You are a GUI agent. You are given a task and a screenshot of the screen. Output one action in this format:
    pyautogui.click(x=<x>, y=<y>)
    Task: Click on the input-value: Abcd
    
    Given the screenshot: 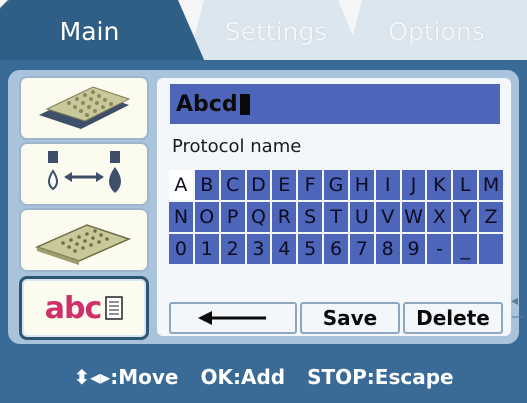 What is the action you would take?
    pyautogui.click(x=207, y=104)
    